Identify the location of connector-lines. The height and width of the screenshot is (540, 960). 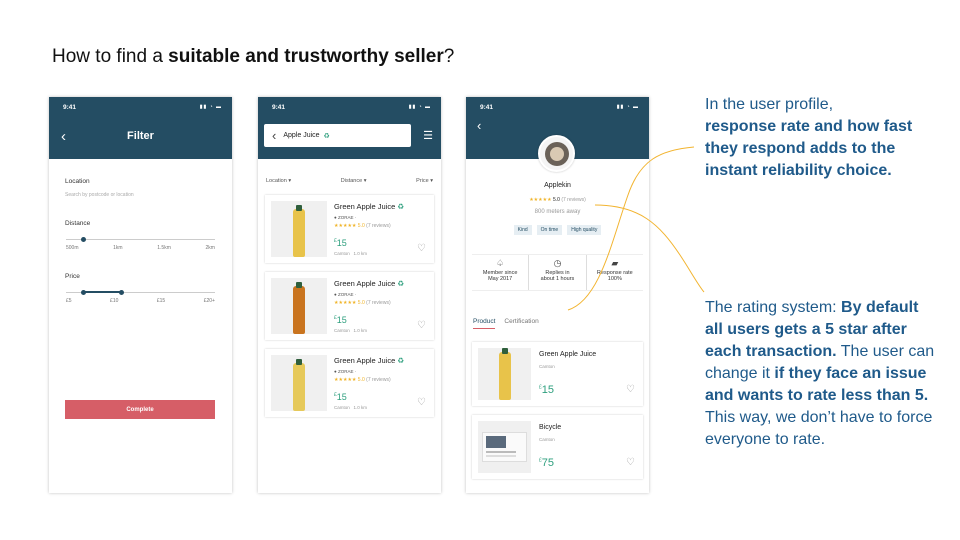
(636, 228).